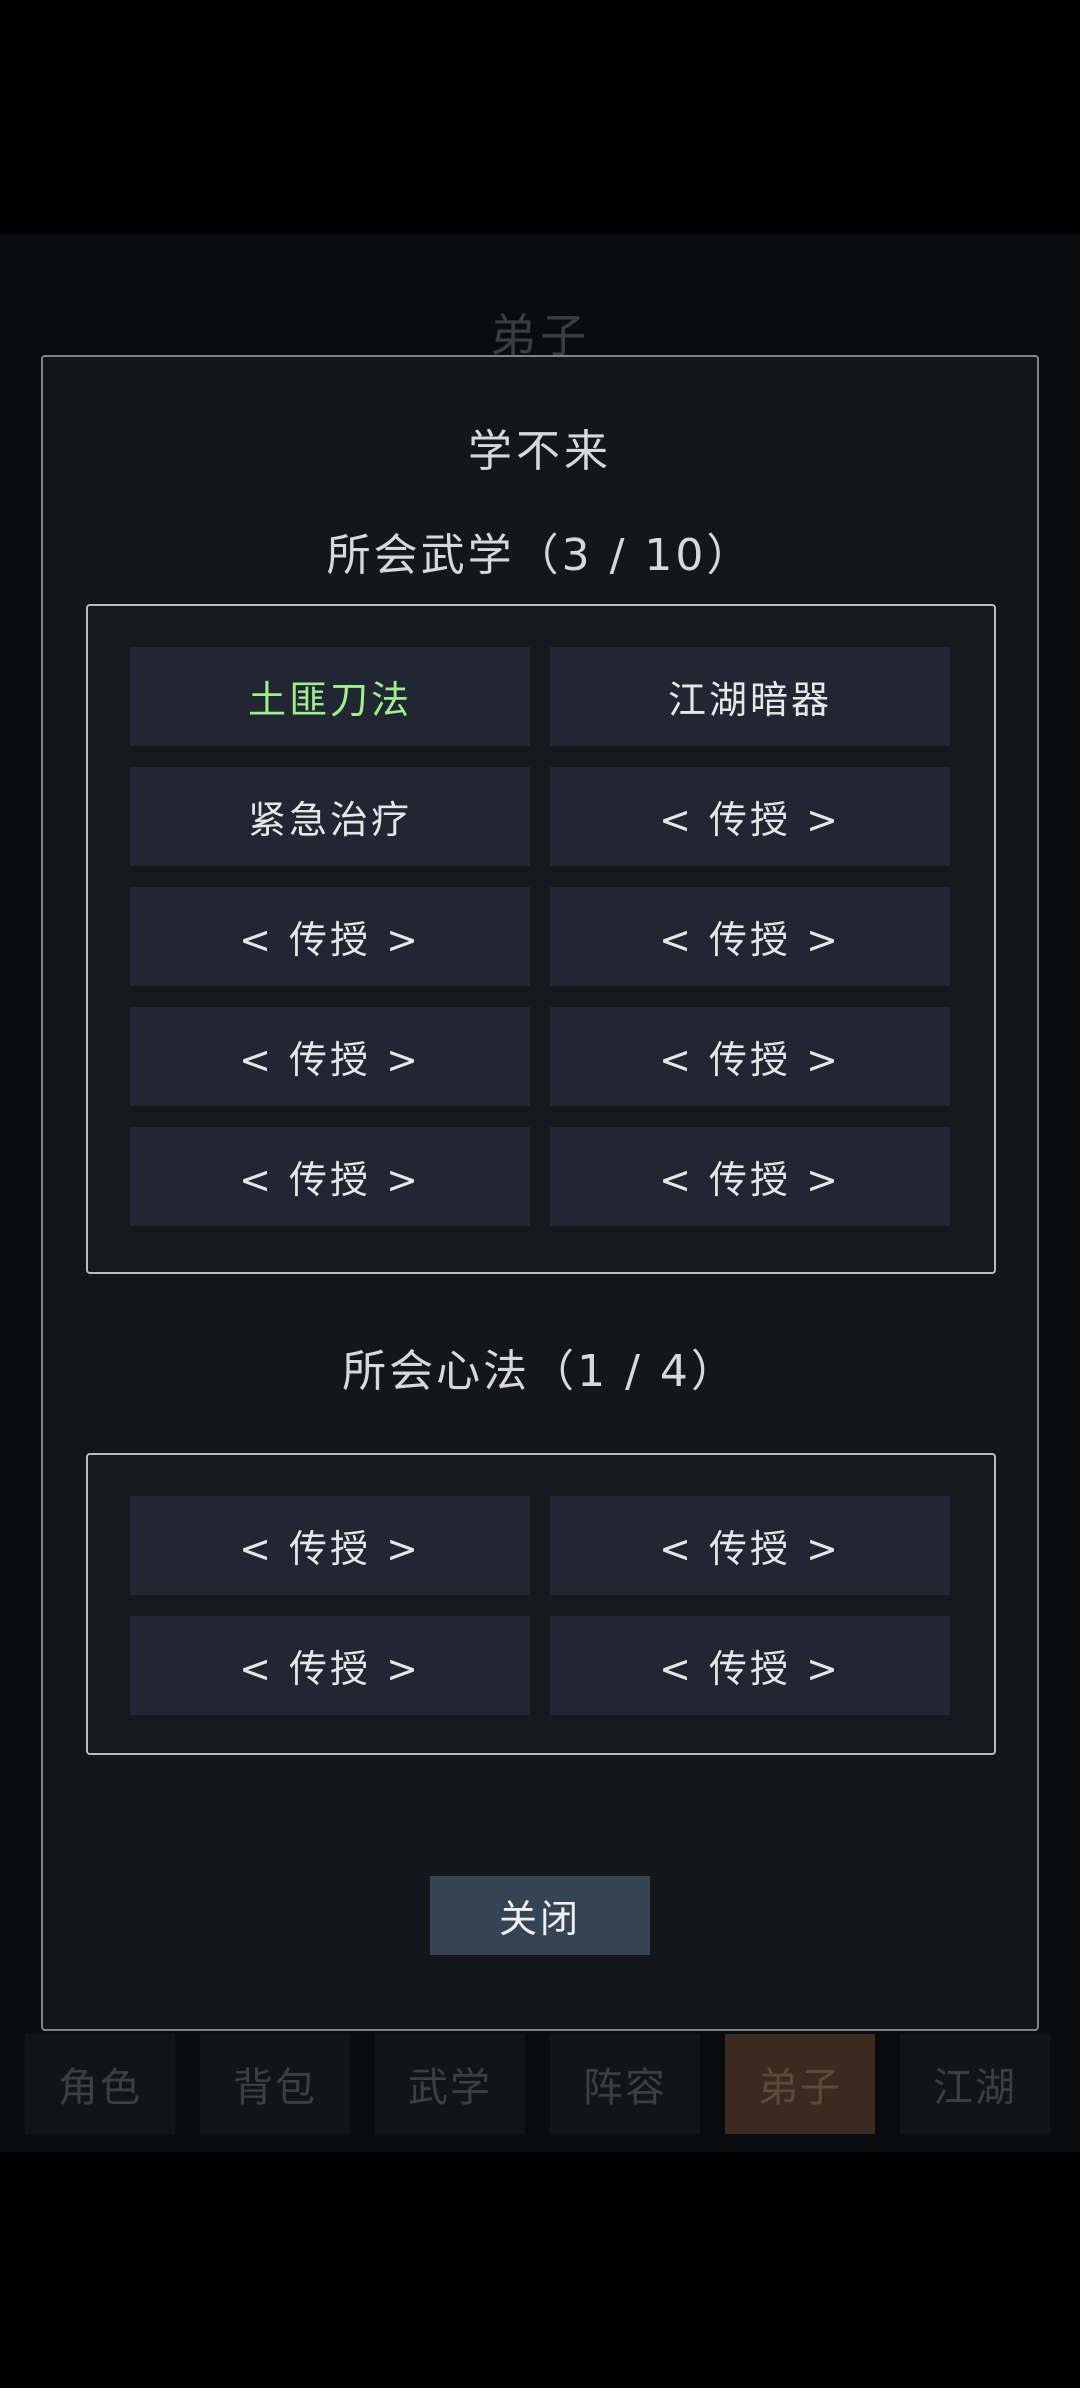  Describe the element at coordinates (541, 1604) in the screenshot. I see `mind-skills-panel: < 传授 > < 传授 > < 传授 > < 传授 >` at that location.